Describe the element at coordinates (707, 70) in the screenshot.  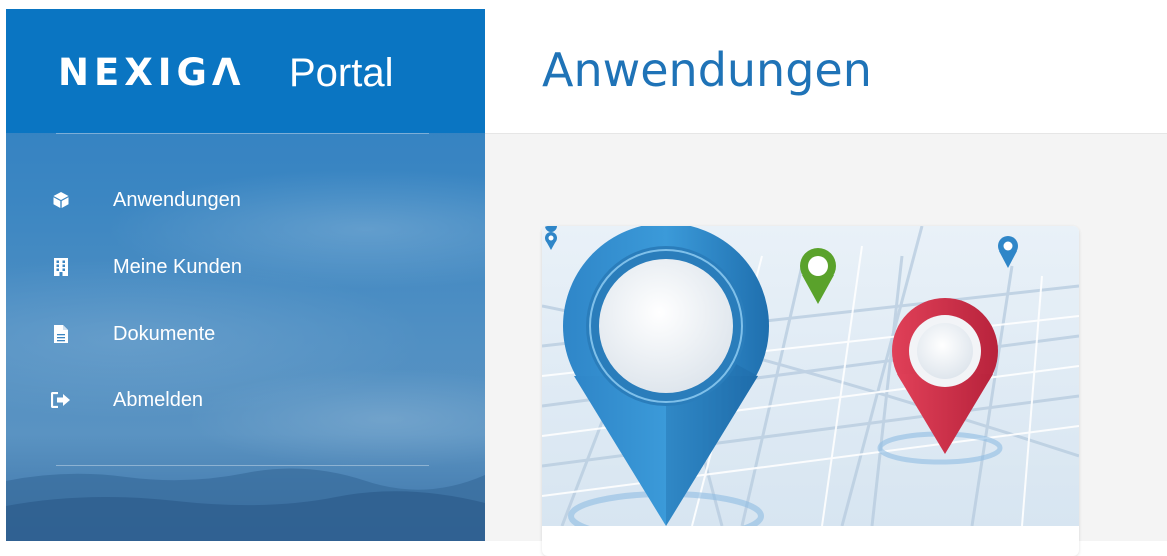
I see `page-title: Anwendungen` at that location.